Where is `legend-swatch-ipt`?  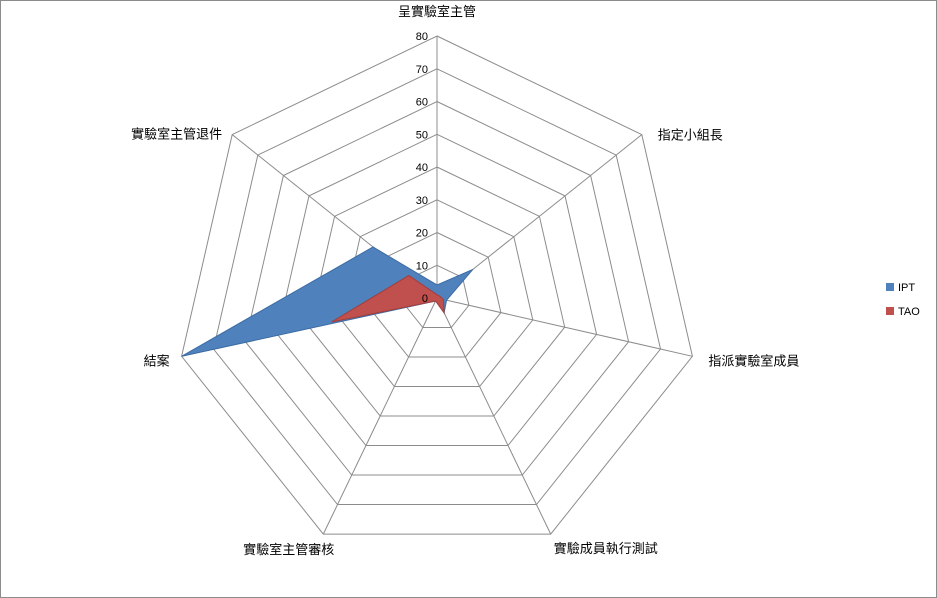
legend-swatch-ipt is located at coordinates (890, 287).